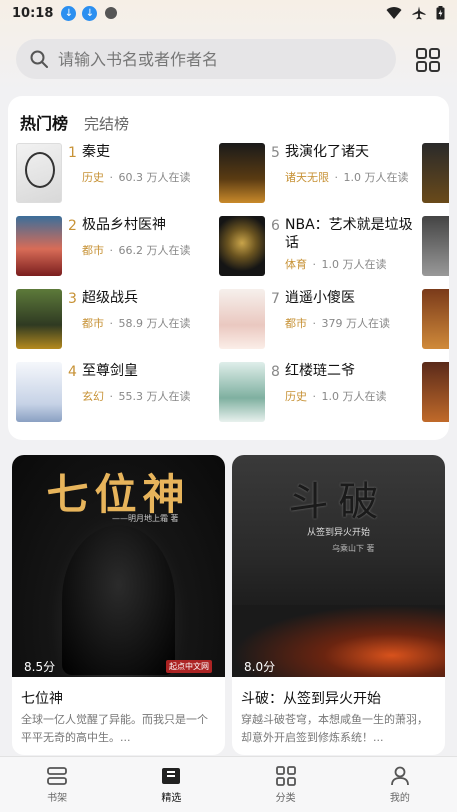  What do you see at coordinates (74, 122) in the screenshot?
I see `ranking-tabs: 热门榜 完结榜` at bounding box center [74, 122].